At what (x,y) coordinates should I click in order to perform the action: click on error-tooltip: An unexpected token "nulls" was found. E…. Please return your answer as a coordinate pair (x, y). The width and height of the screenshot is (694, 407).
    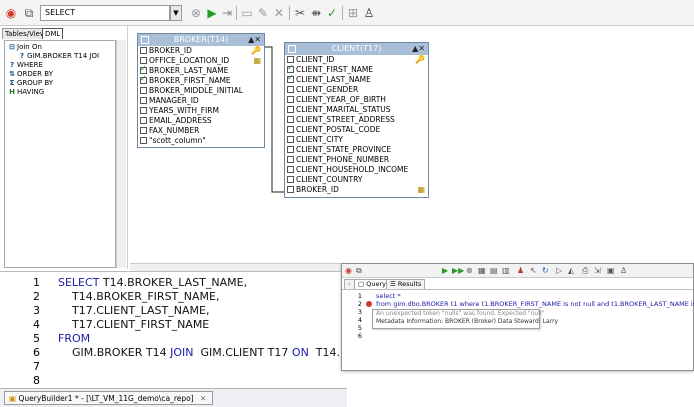
    Looking at the image, I should click on (465, 319).